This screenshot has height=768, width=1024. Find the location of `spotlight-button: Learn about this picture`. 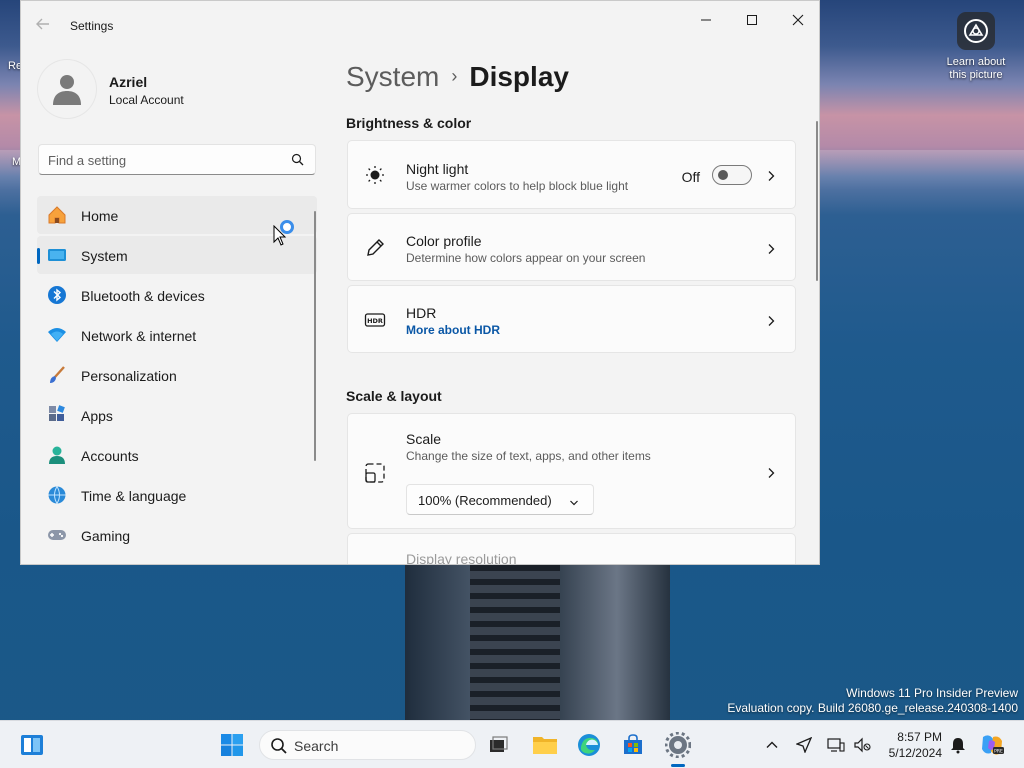

spotlight-button: Learn about this picture is located at coordinates (976, 47).